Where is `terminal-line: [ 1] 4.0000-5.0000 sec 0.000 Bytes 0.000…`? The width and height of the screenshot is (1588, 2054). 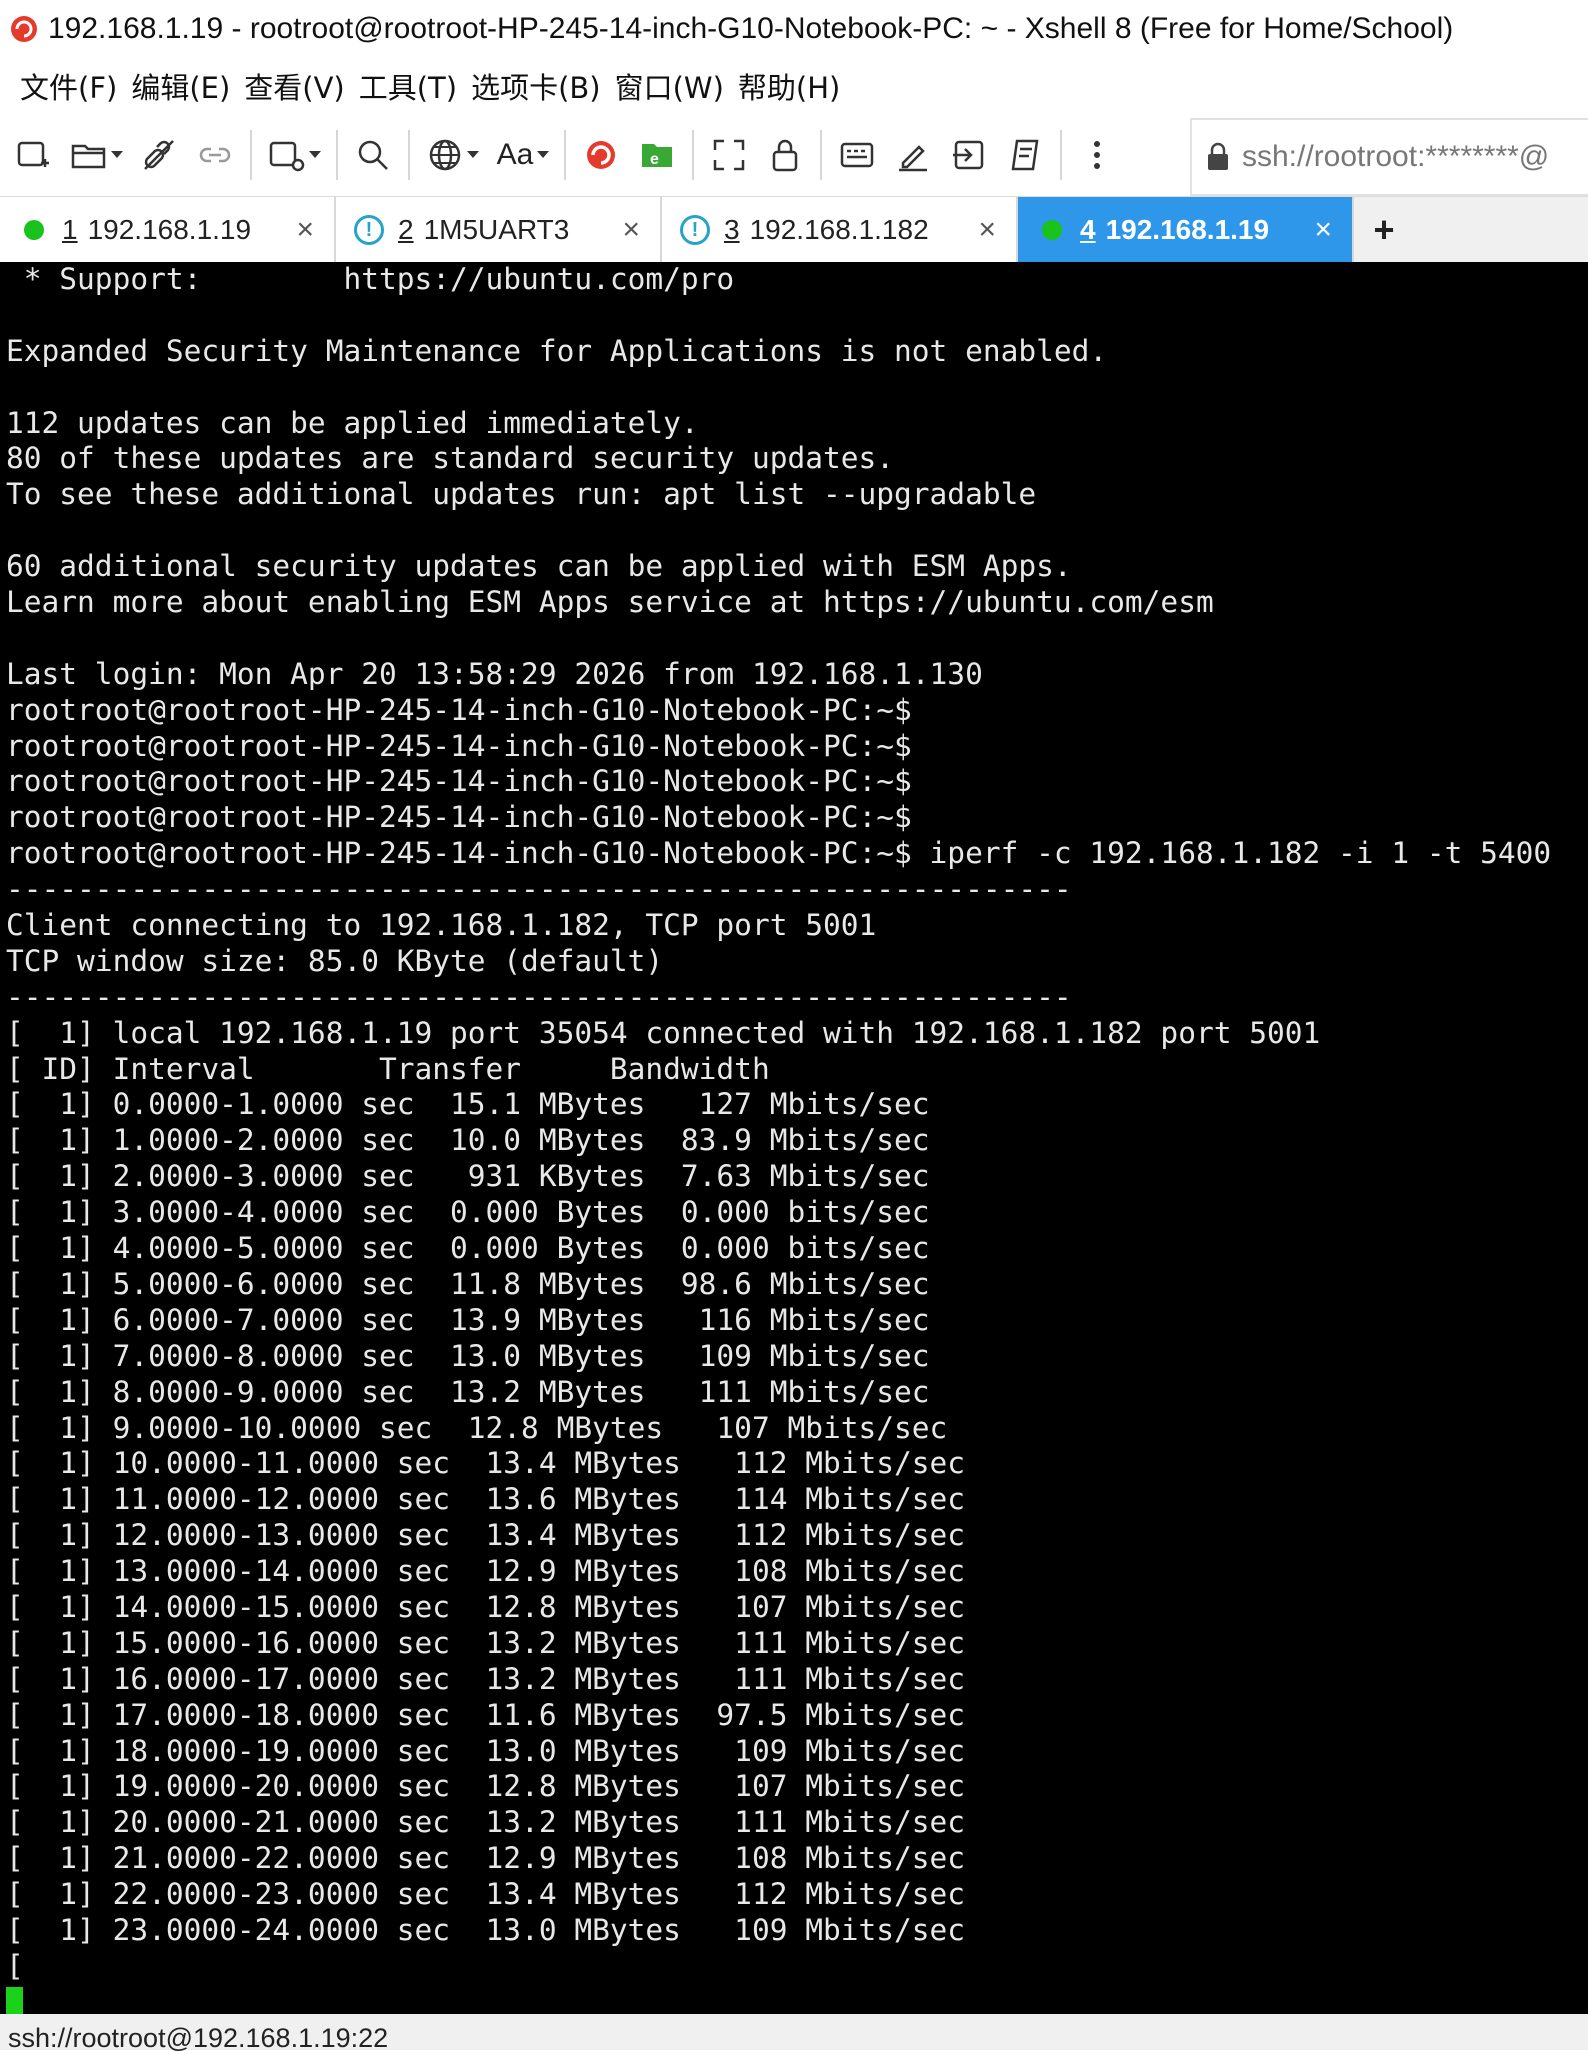
terminal-line: [ 1] 4.0000-5.0000 sec 0.000 Bytes 0.000… is located at coordinates (468, 1248).